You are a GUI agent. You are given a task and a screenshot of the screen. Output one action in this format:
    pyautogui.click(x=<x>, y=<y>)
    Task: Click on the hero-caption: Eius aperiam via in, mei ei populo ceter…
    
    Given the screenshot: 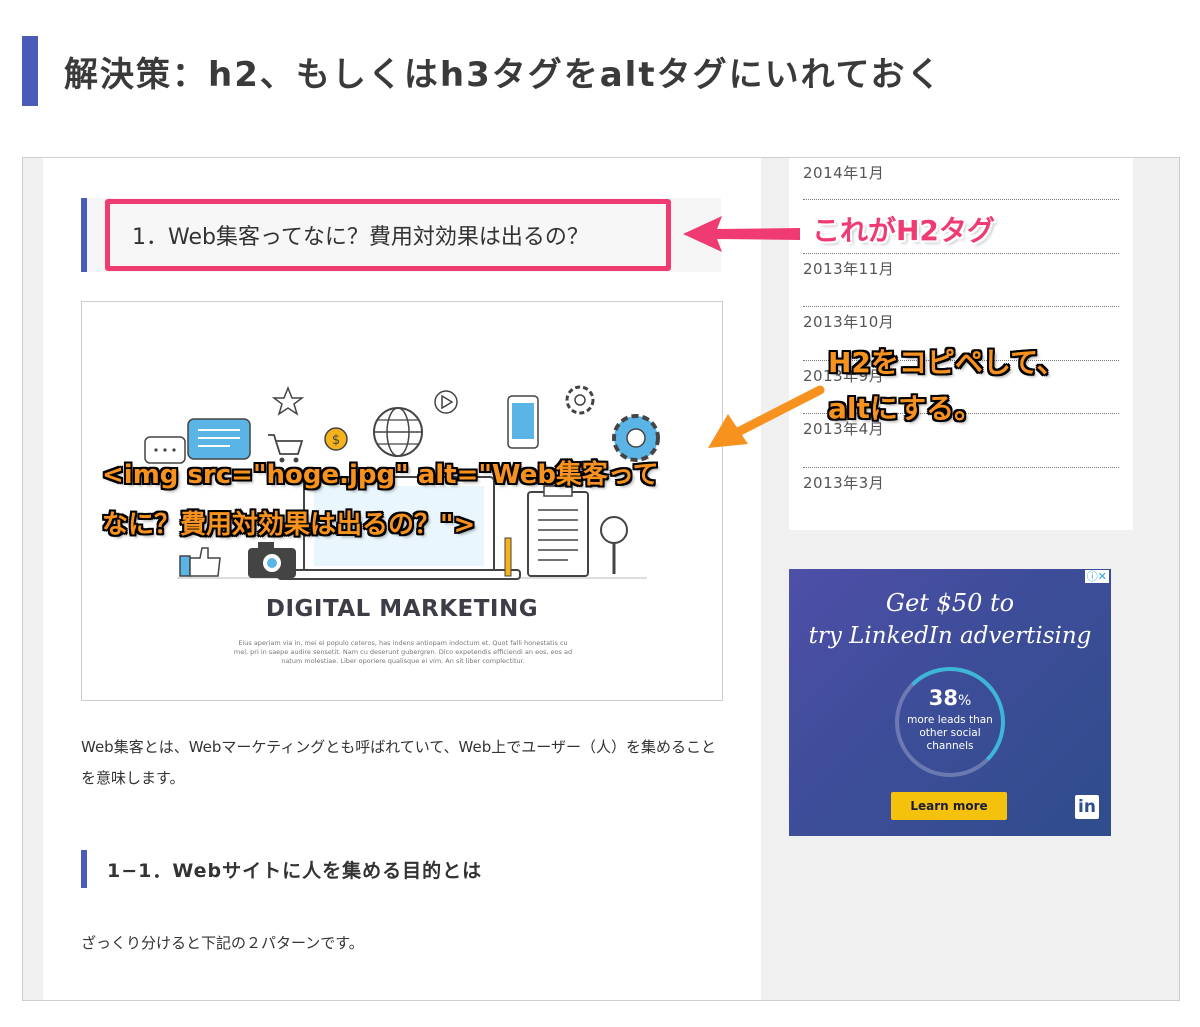 What is the action you would take?
    pyautogui.click(x=403, y=652)
    